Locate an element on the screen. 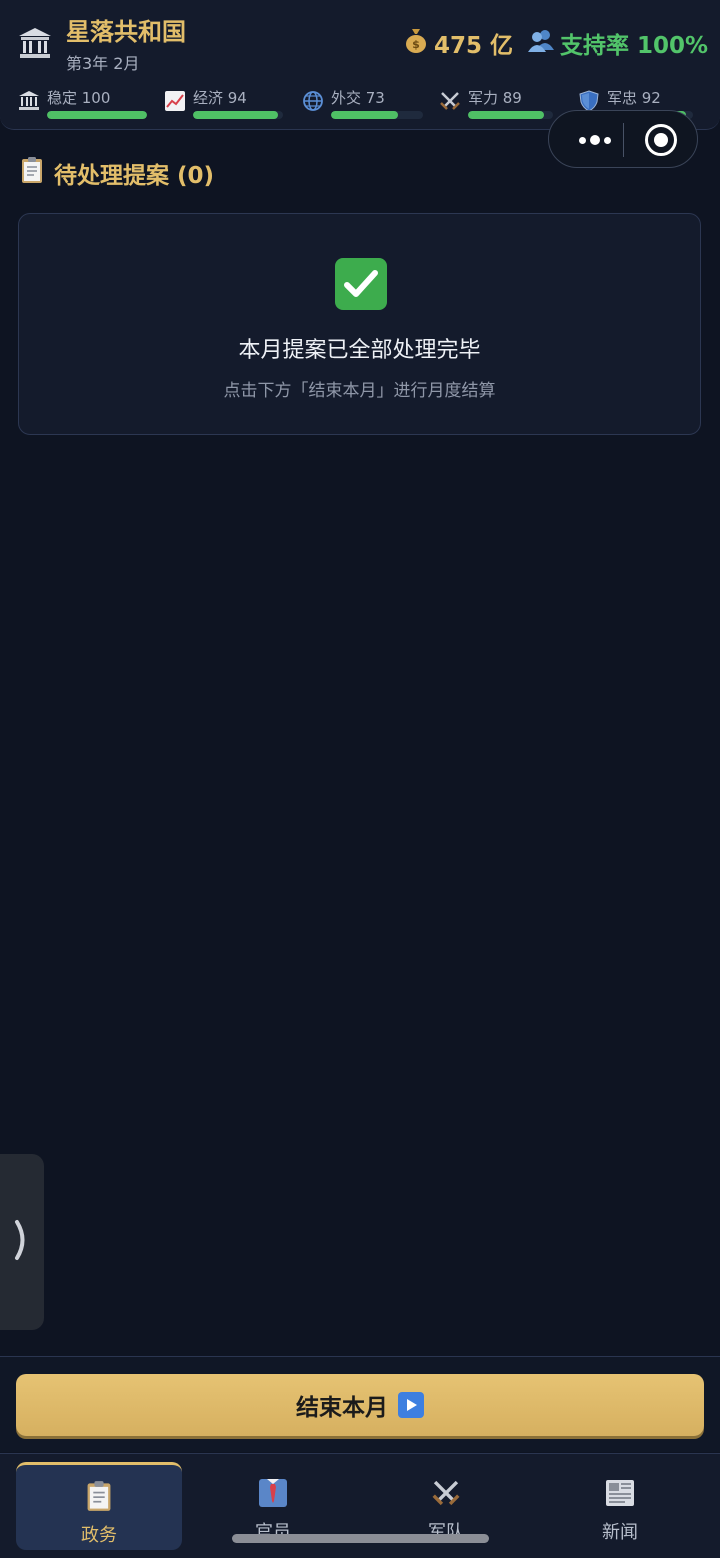 This screenshot has width=720, height=1558. chevron-right-icon is located at coordinates (22, 1242).